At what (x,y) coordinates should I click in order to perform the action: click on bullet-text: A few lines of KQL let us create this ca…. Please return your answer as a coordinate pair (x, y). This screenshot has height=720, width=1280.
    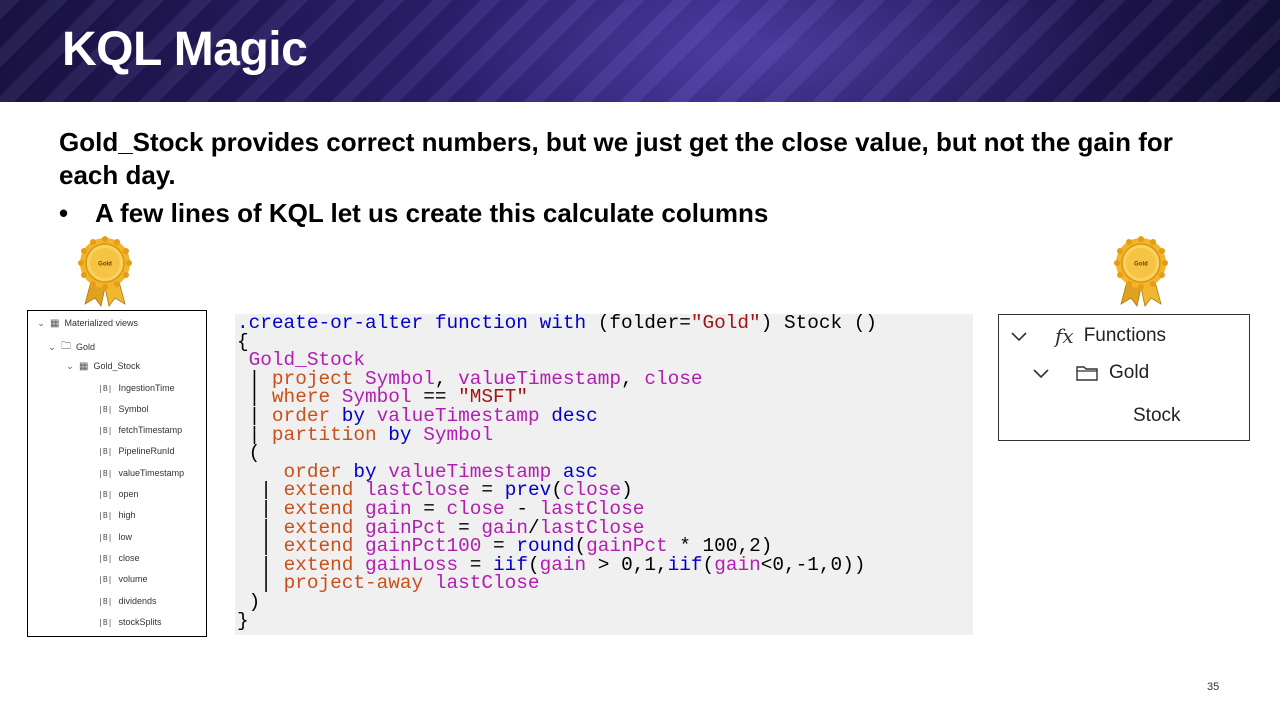
    Looking at the image, I should click on (432, 213).